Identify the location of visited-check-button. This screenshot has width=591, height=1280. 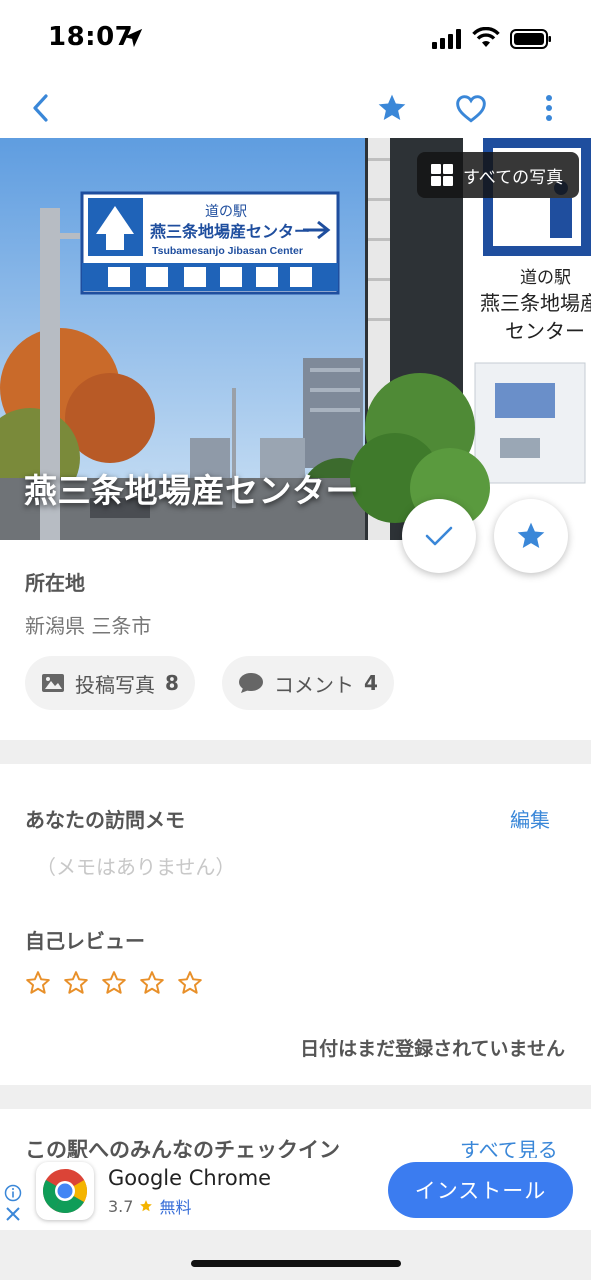
(439, 536).